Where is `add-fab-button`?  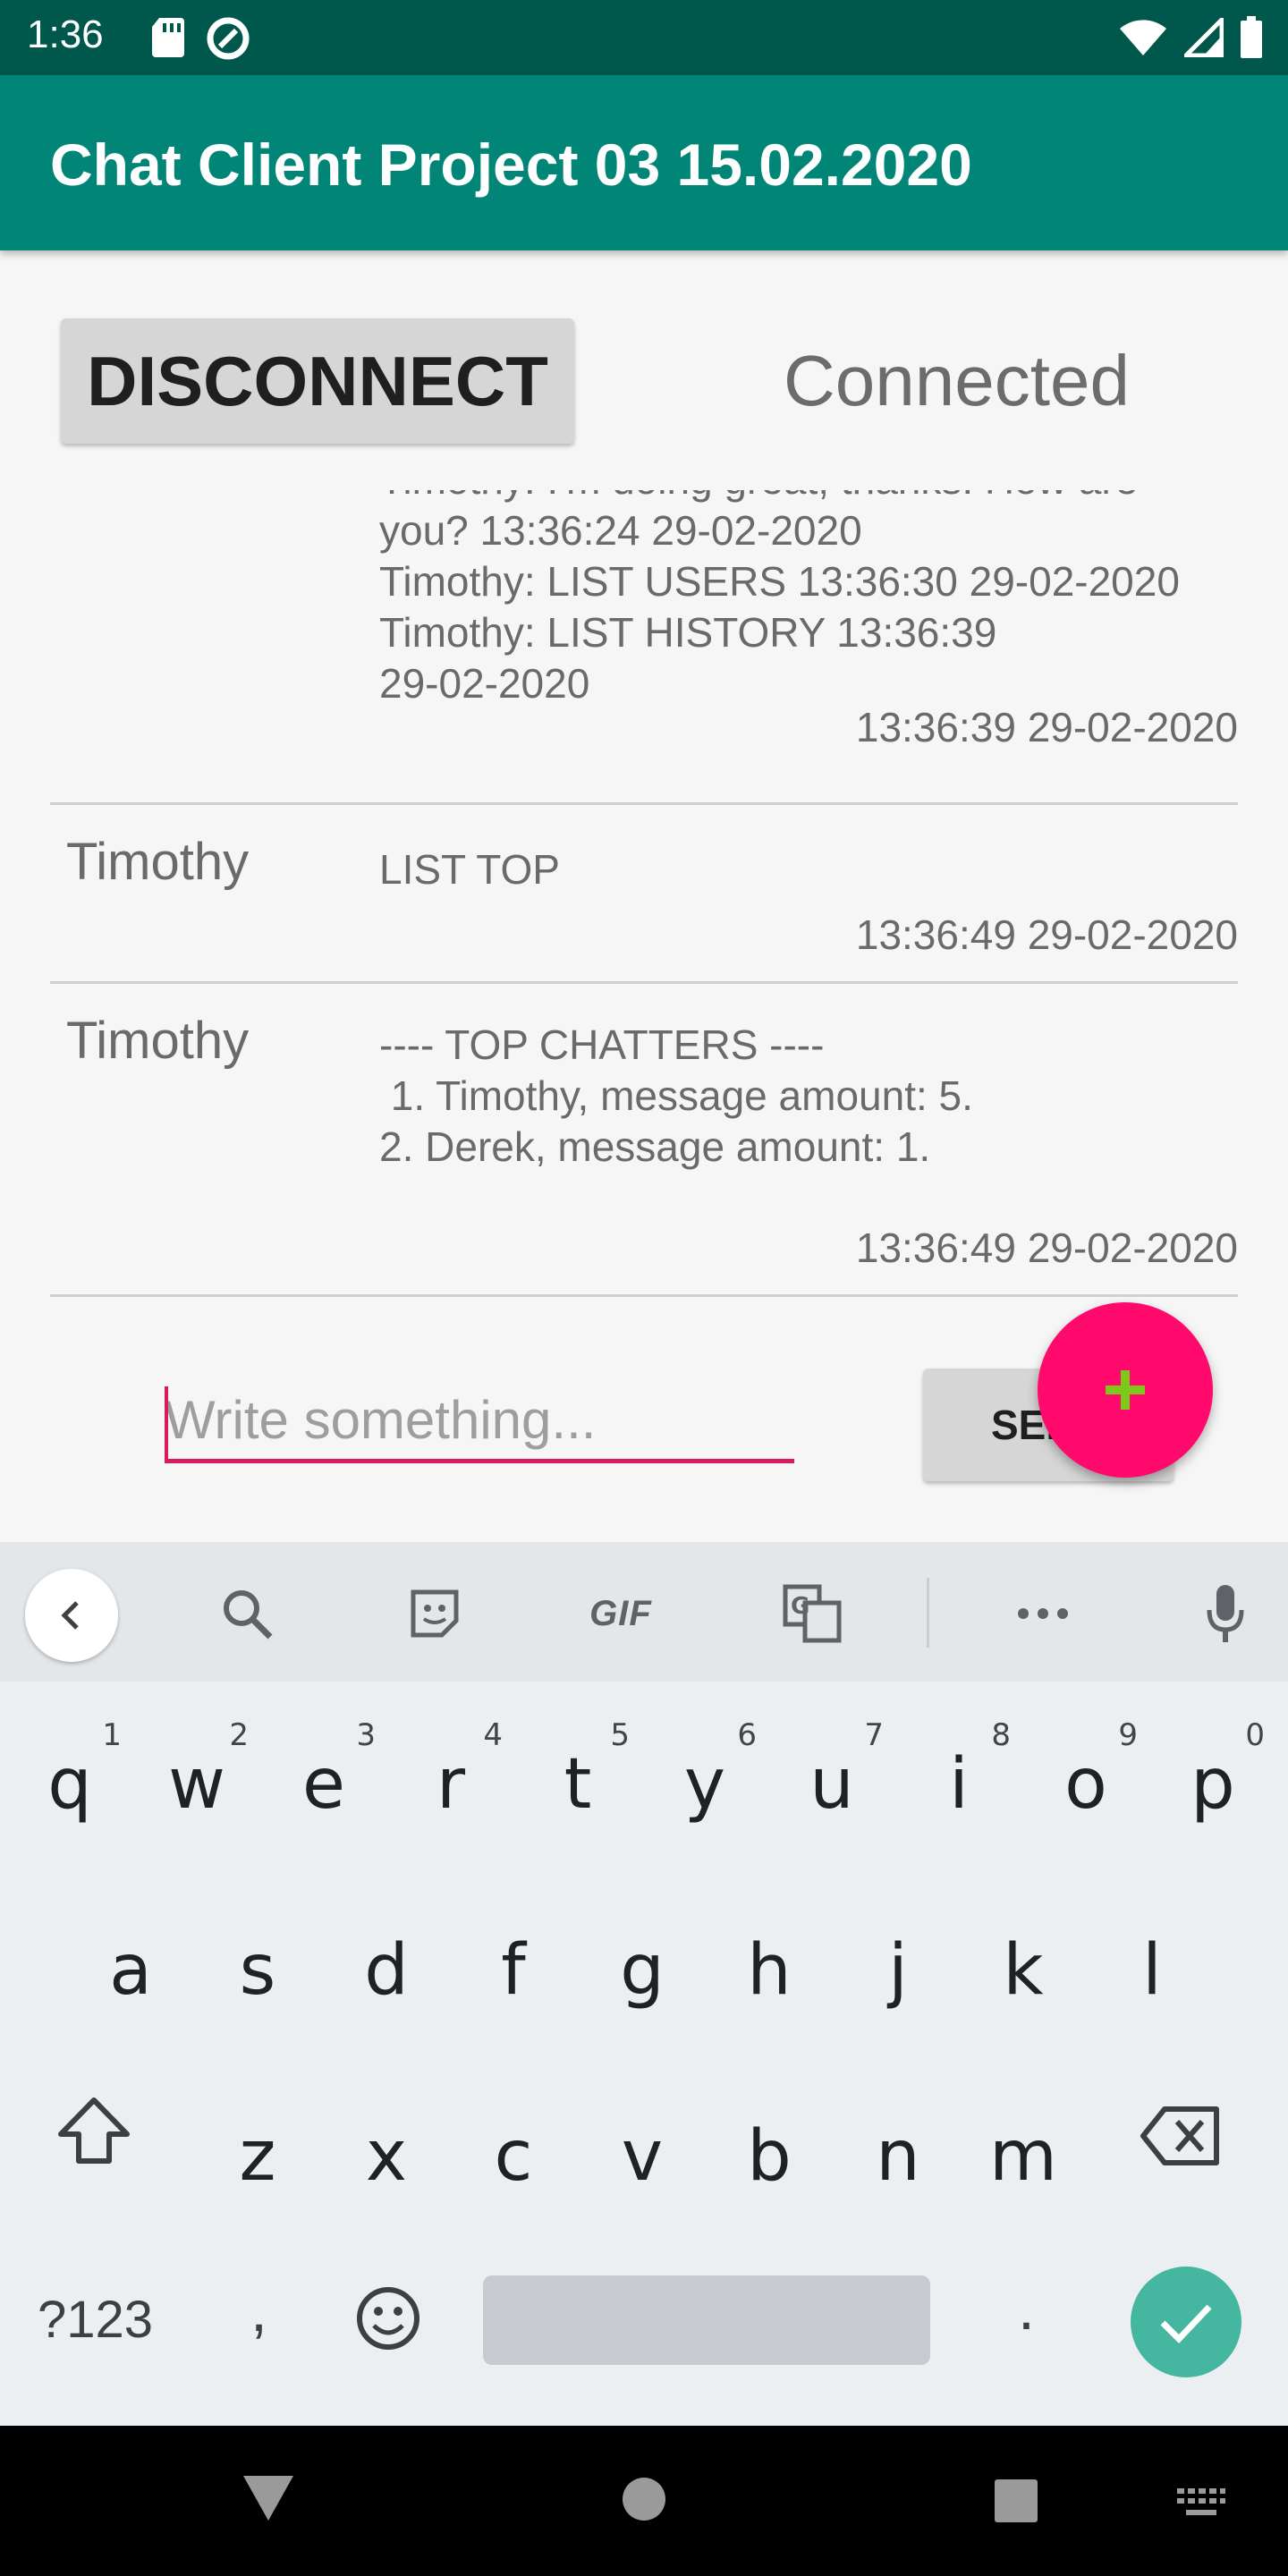
add-fab-button is located at coordinates (1125, 1390).